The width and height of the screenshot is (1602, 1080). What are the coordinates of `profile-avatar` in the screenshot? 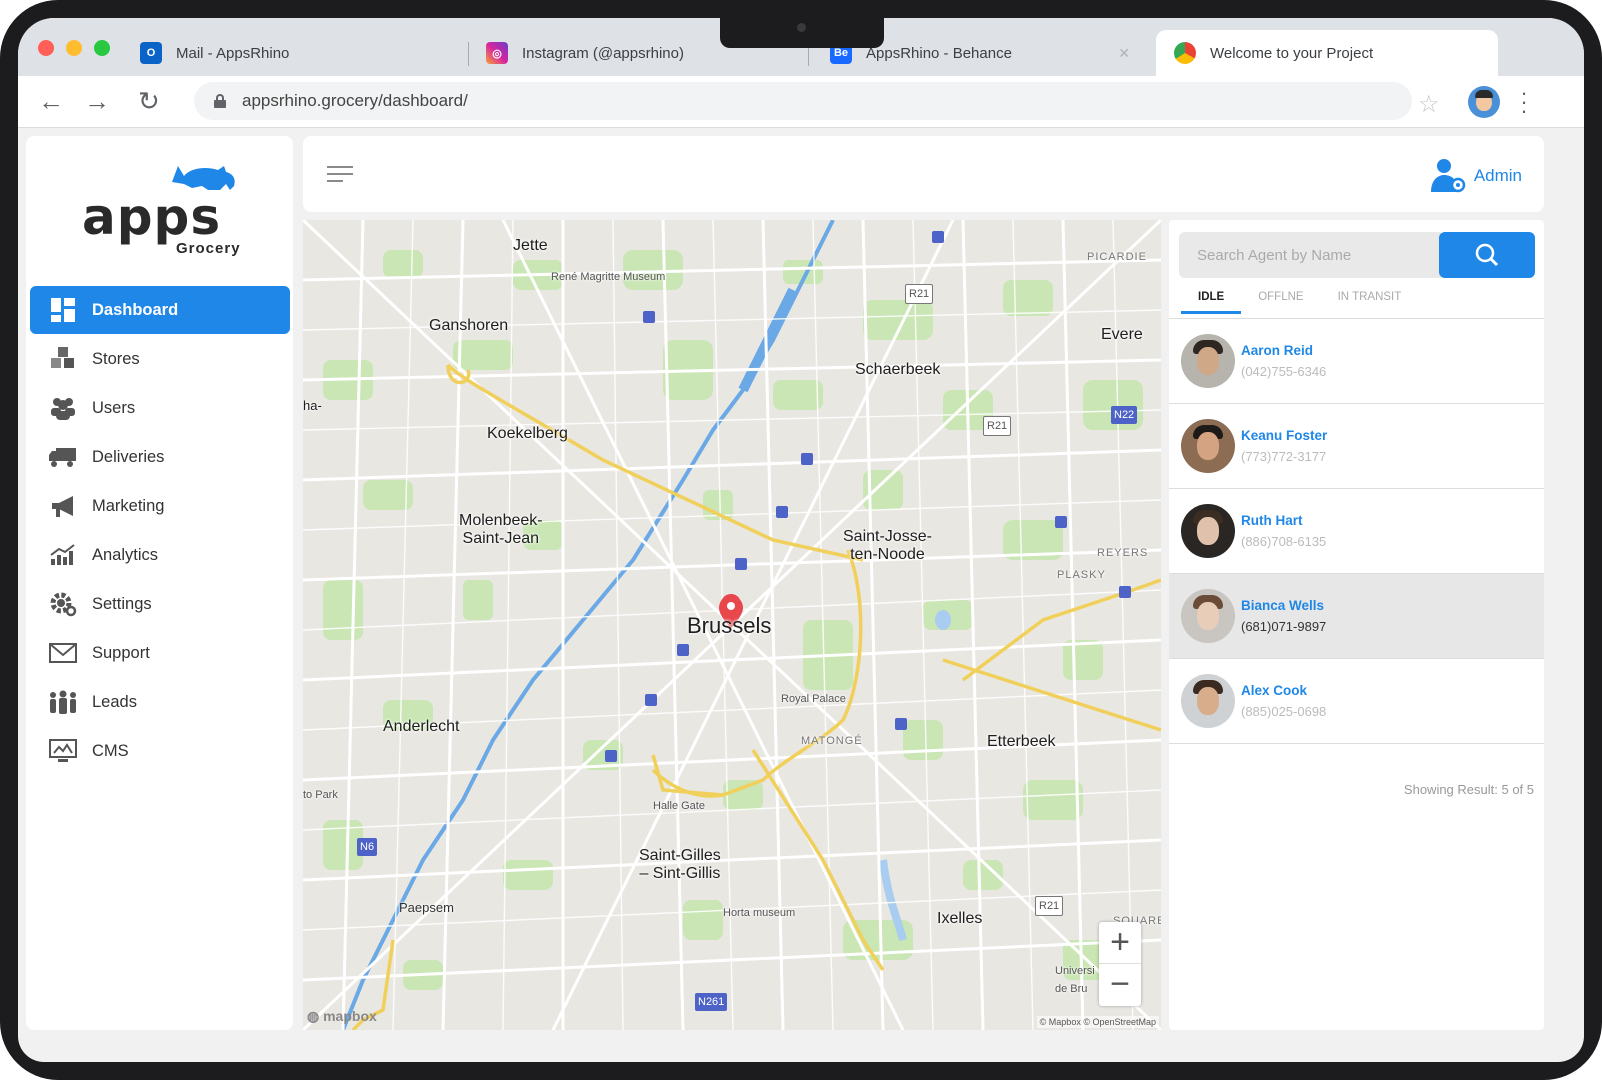 It's located at (1484, 102).